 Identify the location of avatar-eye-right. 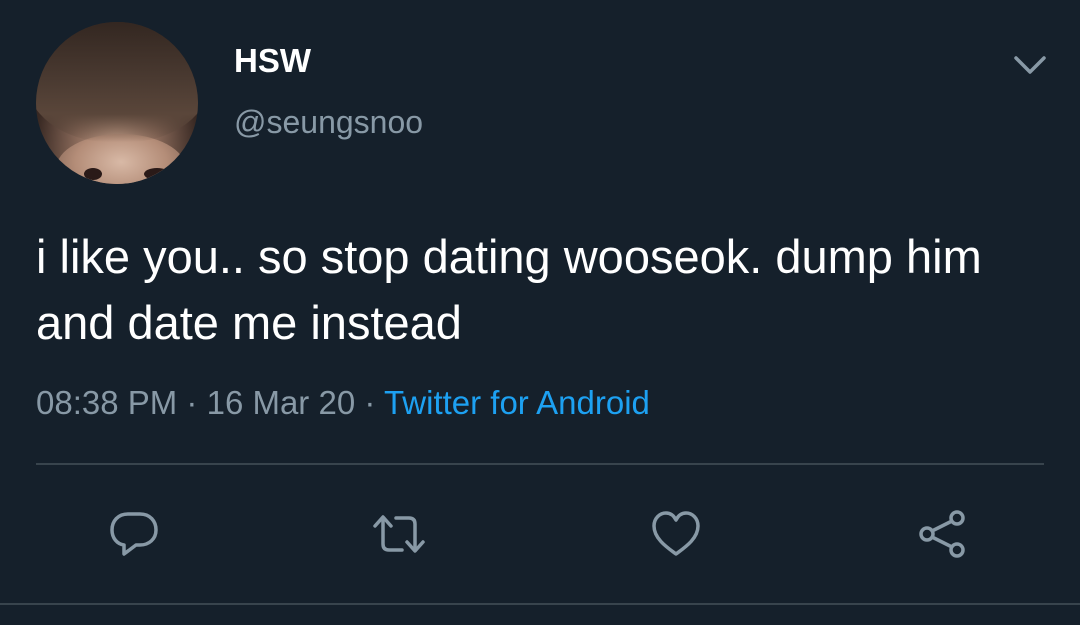
(157, 174).